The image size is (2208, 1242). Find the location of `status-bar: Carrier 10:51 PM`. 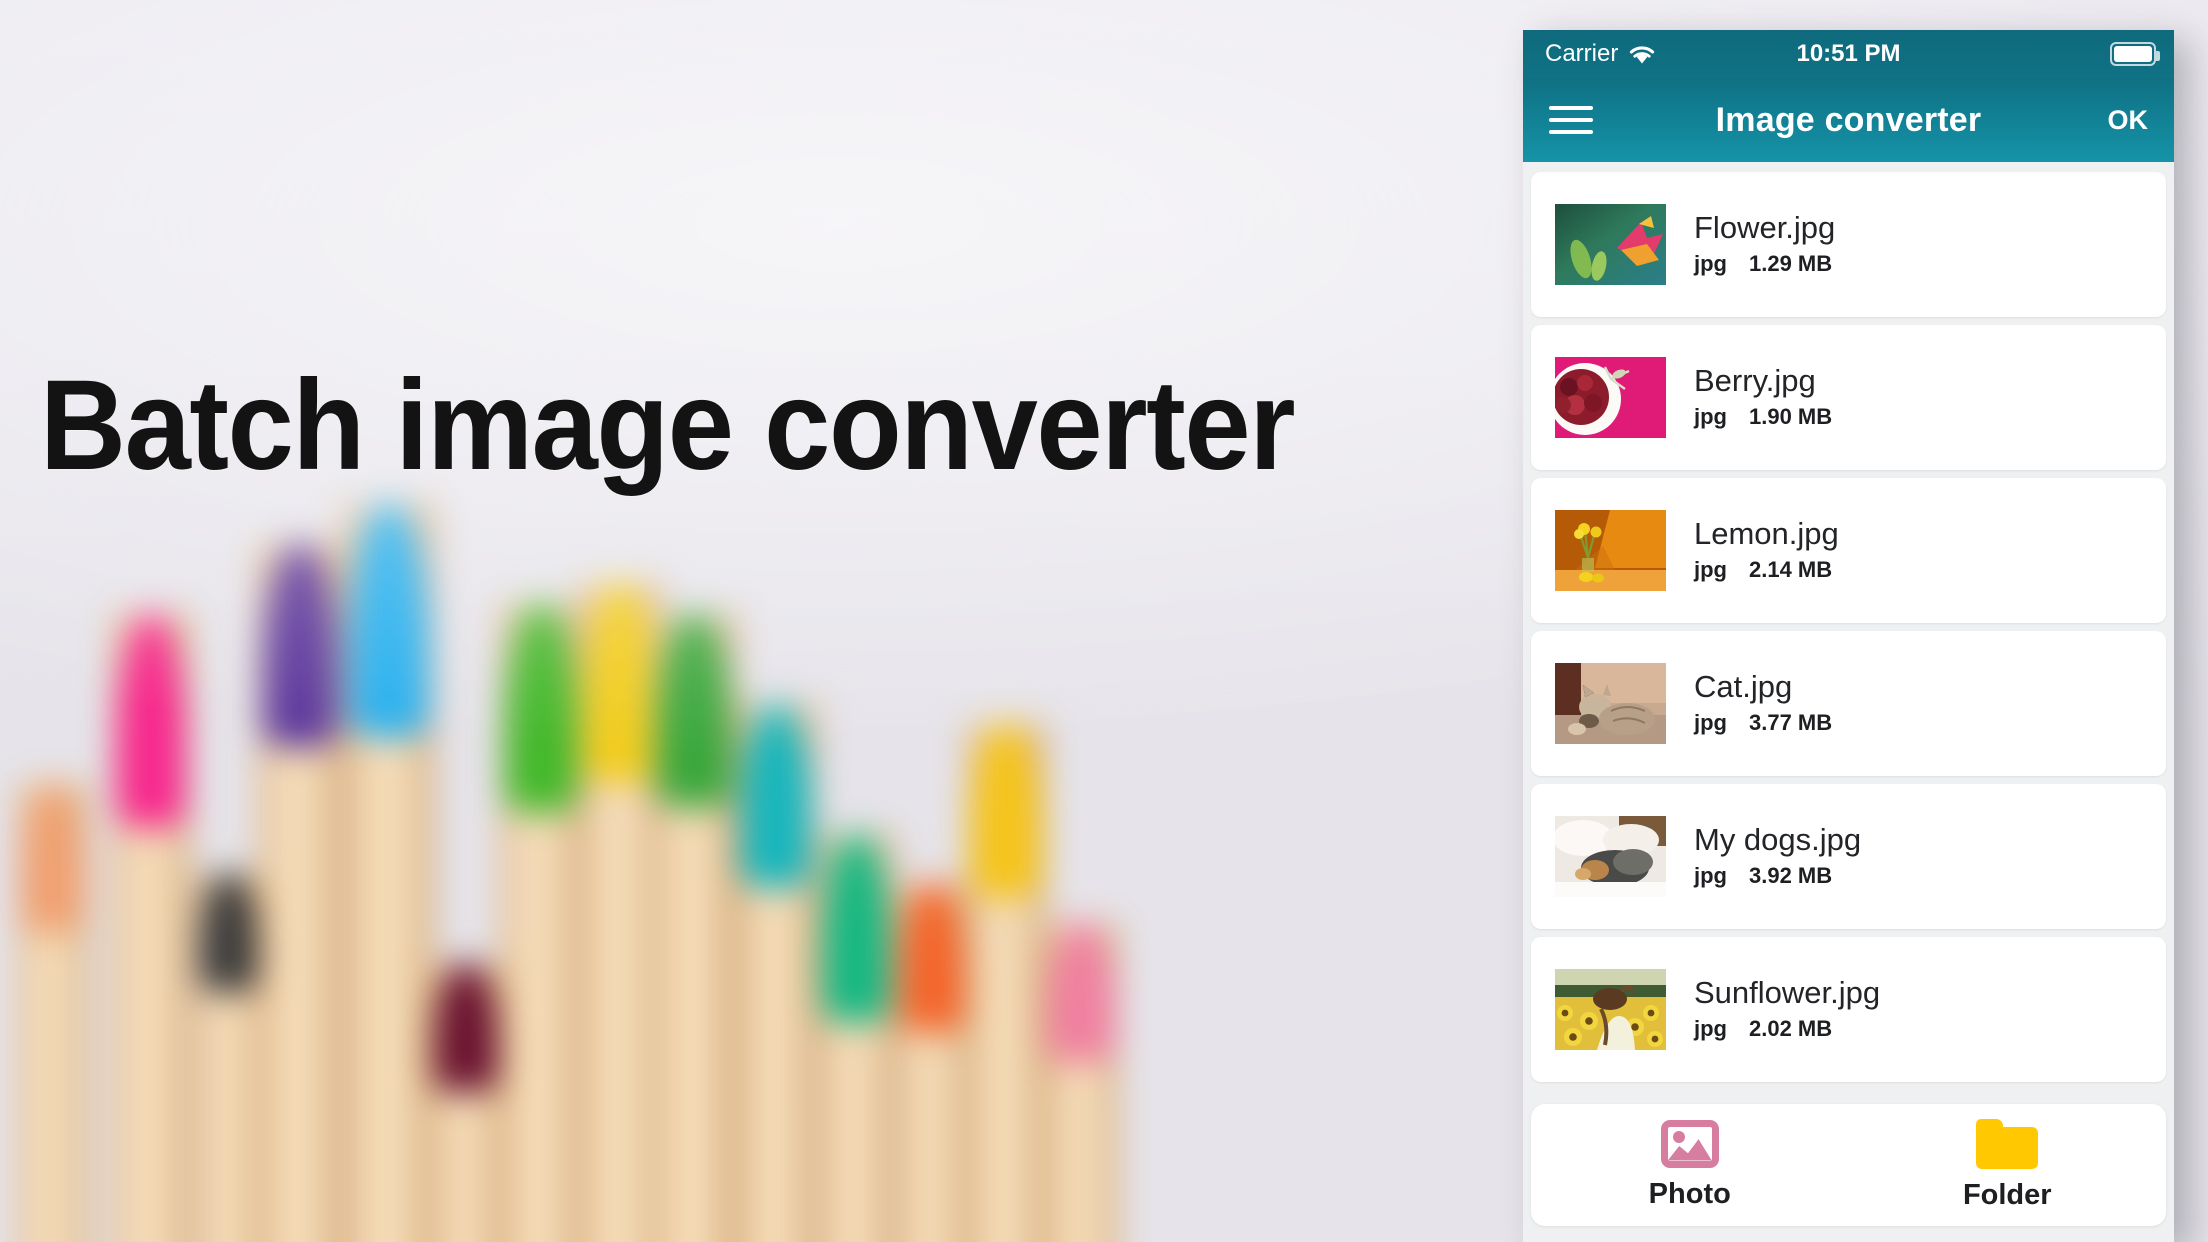

status-bar: Carrier 10:51 PM is located at coordinates (1848, 54).